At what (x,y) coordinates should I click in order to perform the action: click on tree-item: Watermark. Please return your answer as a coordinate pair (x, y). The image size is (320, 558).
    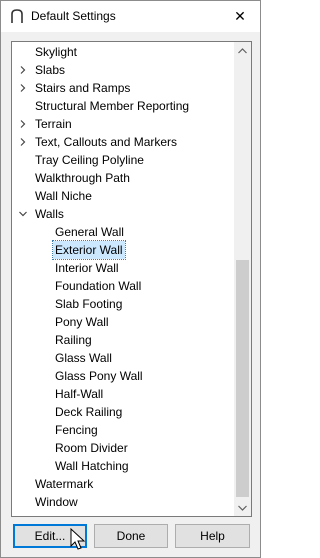
    Looking at the image, I should click on (122, 484).